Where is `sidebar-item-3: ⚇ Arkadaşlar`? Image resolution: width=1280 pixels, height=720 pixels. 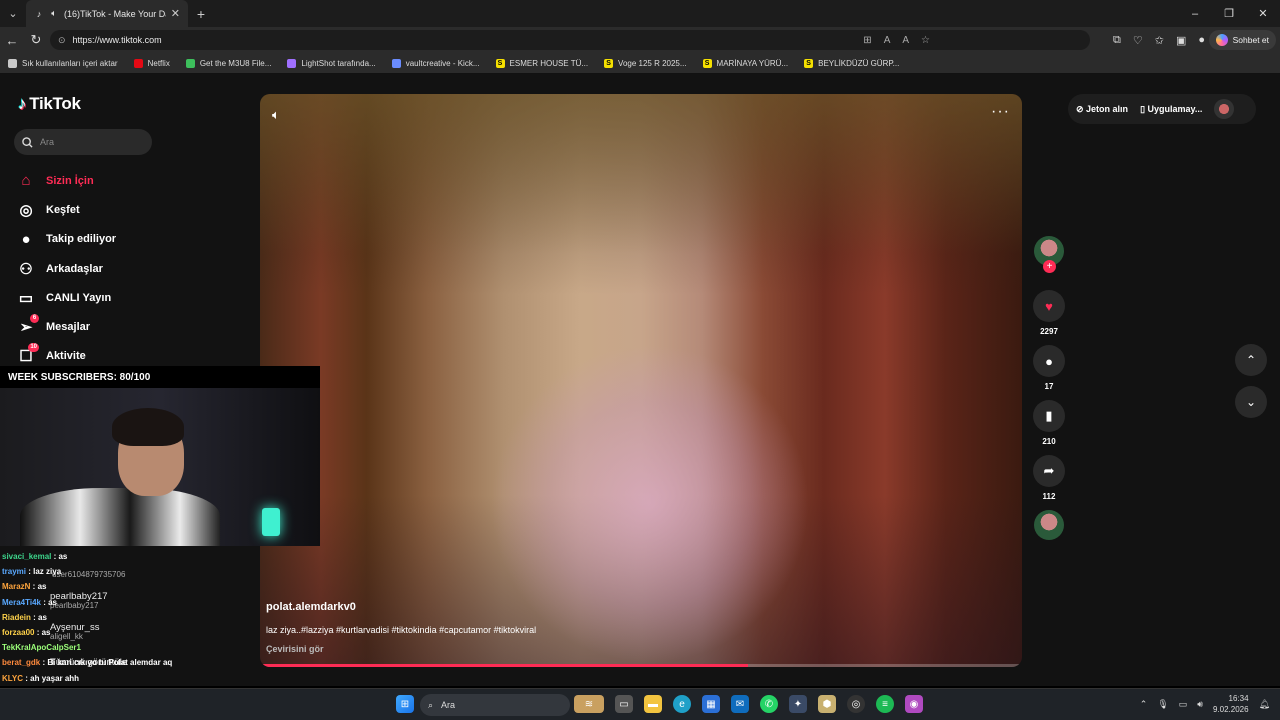
sidebar-item-3: ⚇ Arkadaşlar is located at coordinates (131, 268).